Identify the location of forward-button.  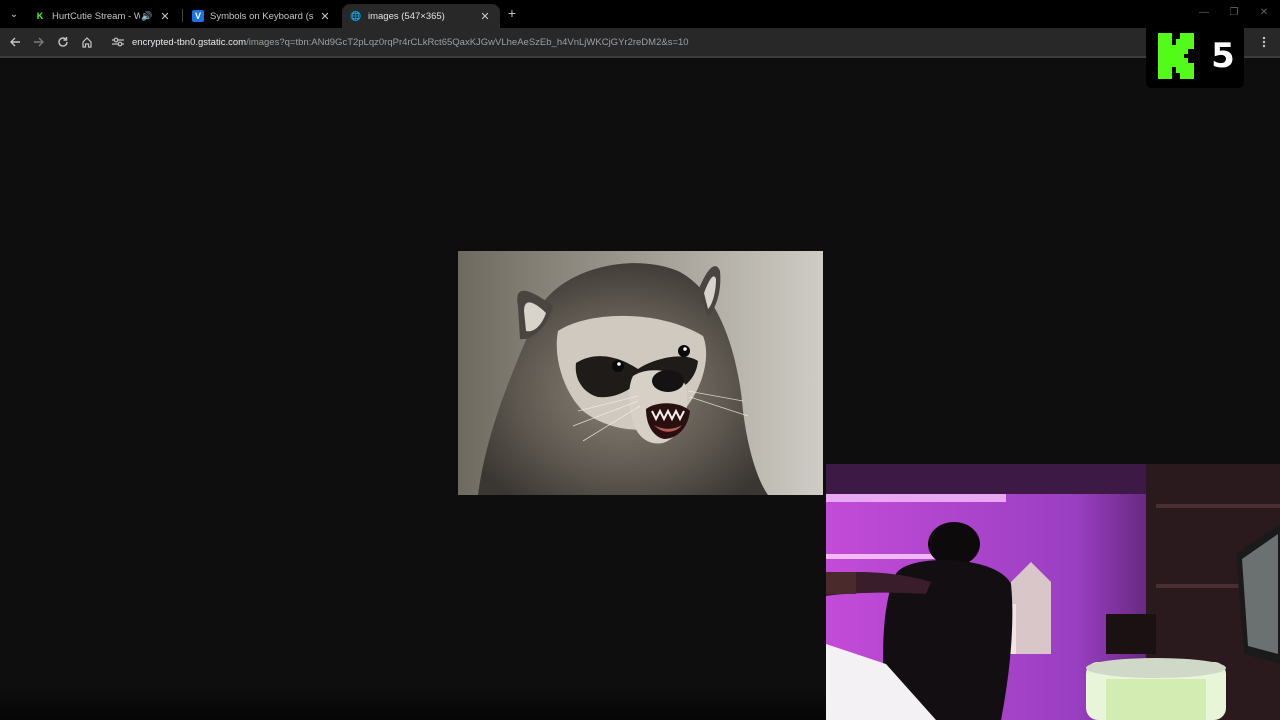
(39, 42).